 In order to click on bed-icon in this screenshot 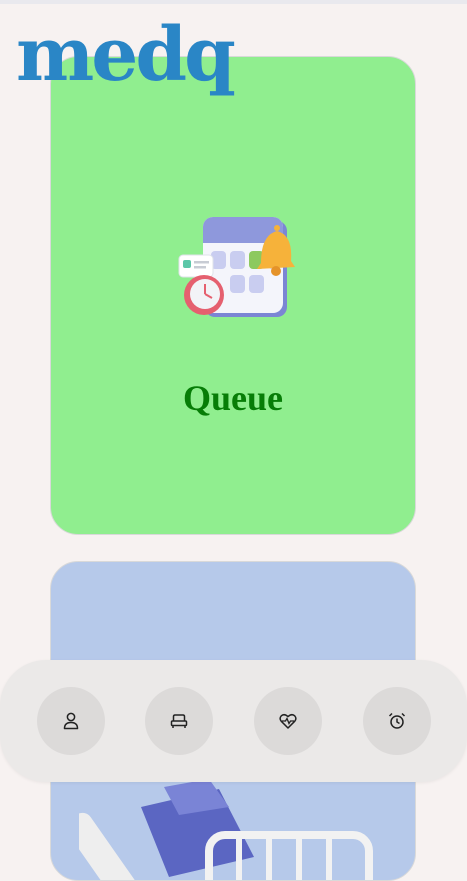, I will do `click(179, 721)`.